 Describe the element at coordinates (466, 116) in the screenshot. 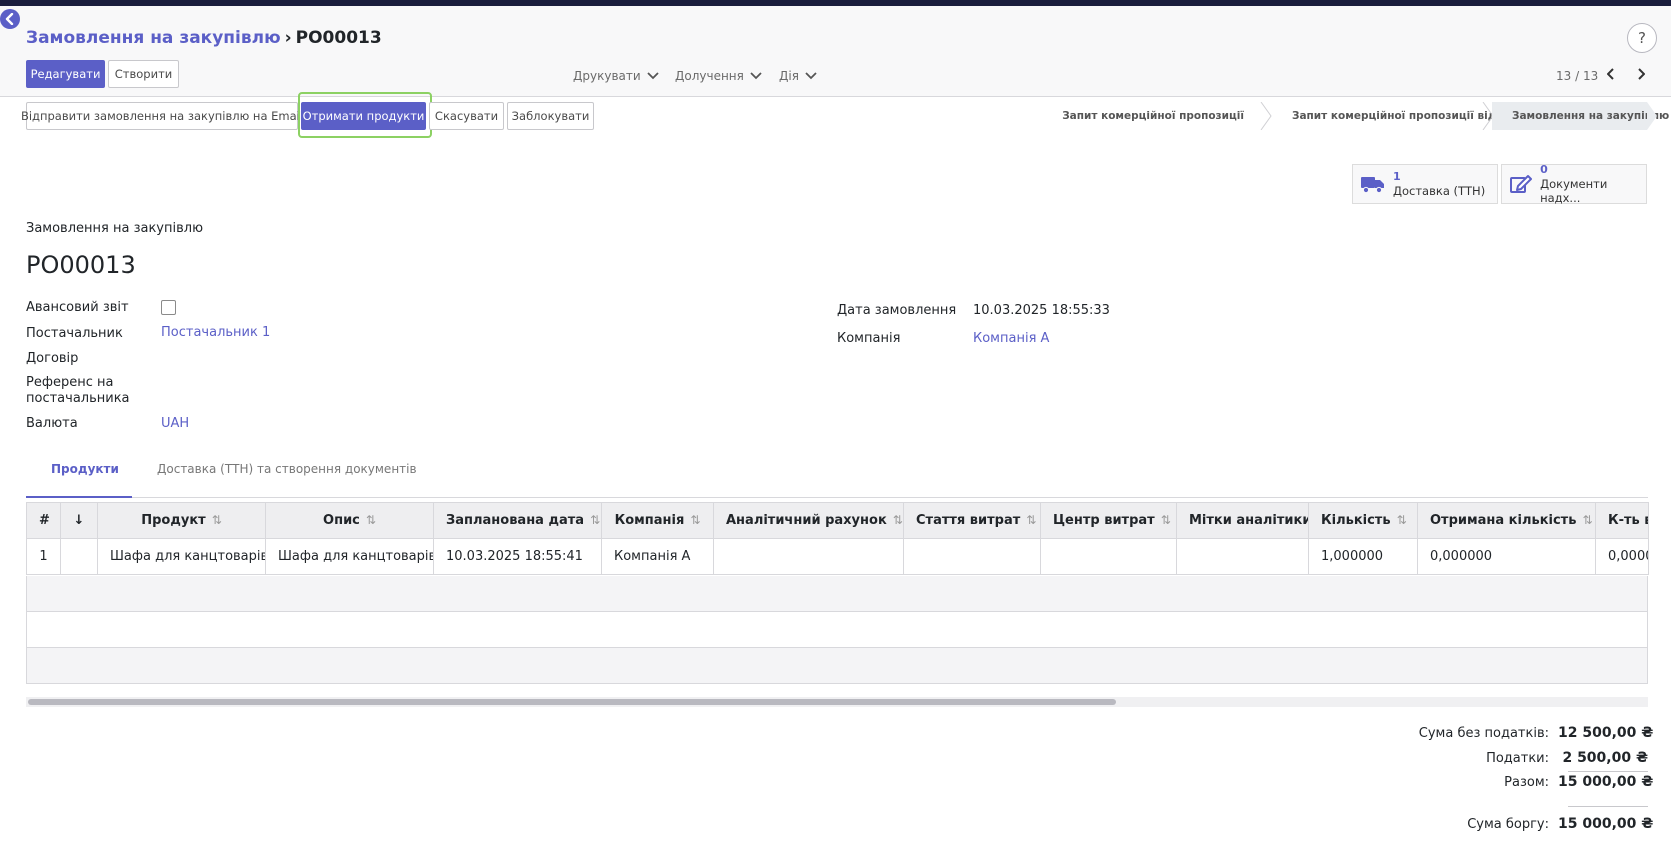

I see `cancel-button: Скасувати` at that location.